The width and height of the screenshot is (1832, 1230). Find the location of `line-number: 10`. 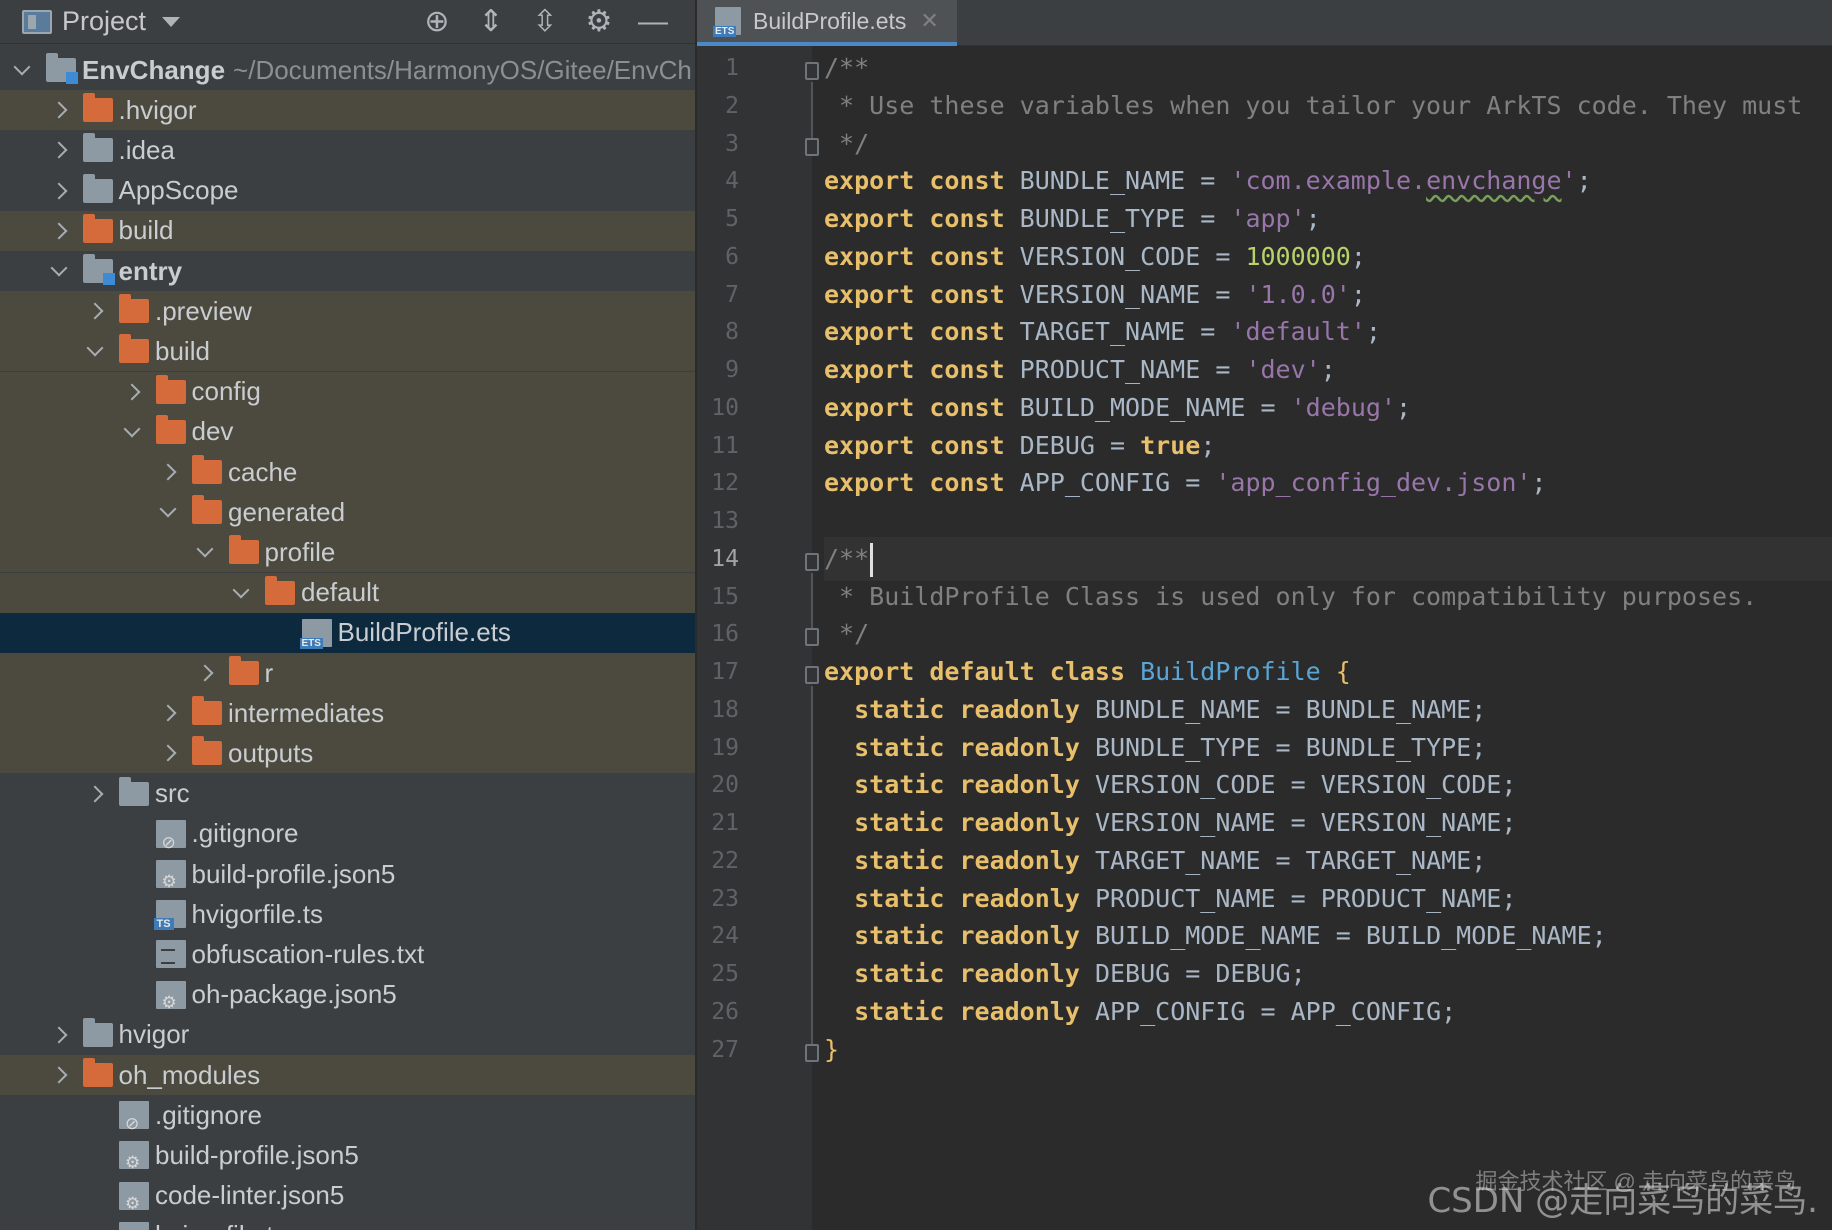

line-number: 10 is located at coordinates (725, 407).